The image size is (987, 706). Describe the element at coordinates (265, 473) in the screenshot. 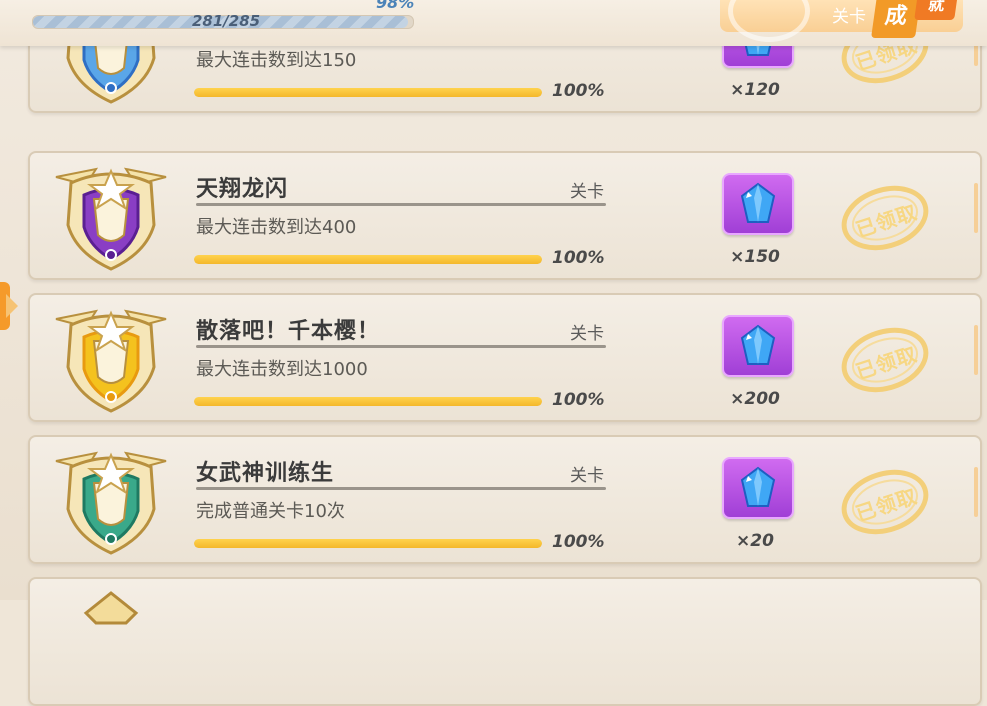

I see `achievement-title: 女武神训练生` at that location.